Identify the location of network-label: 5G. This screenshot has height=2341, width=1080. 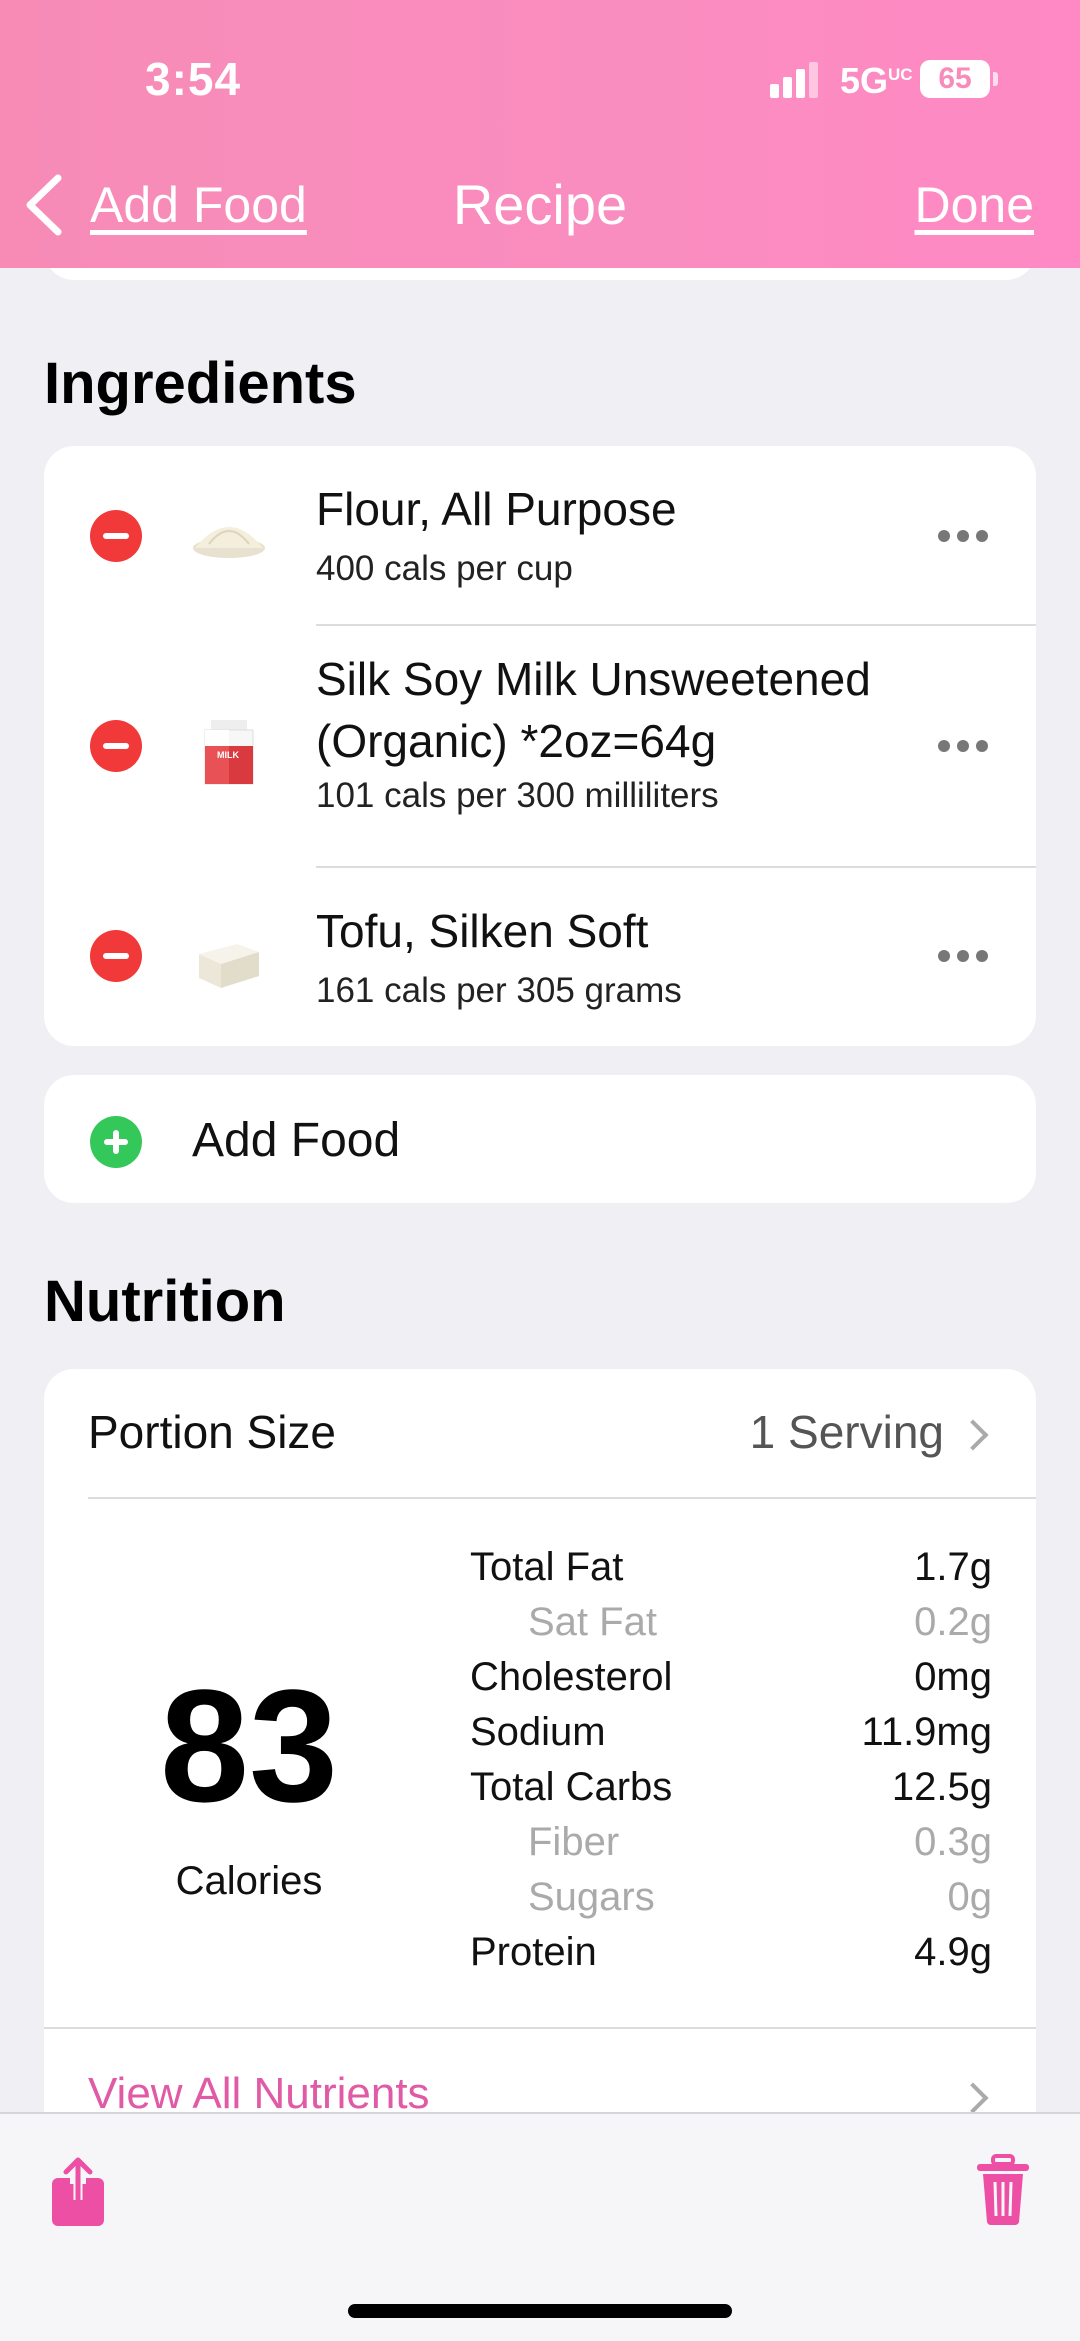
(864, 80).